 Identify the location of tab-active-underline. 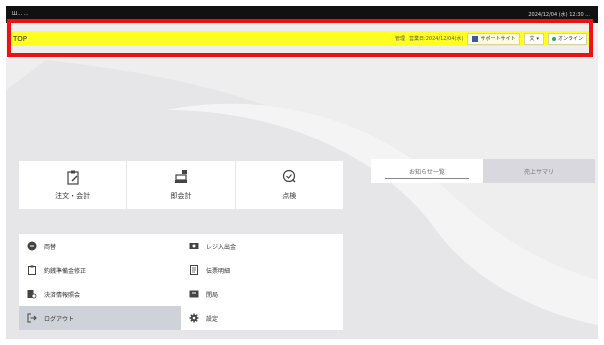
(427, 178).